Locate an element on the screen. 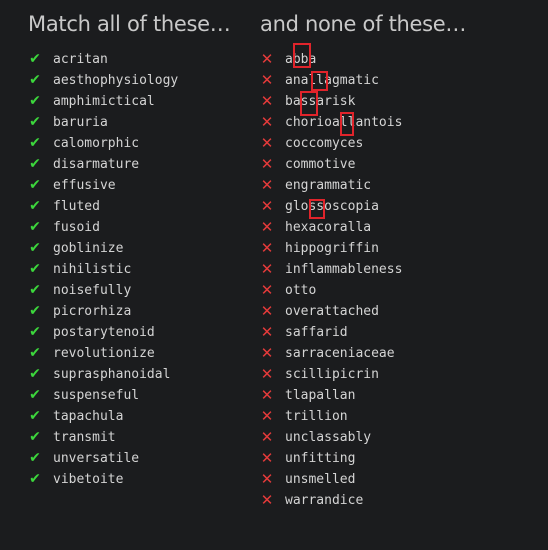 The height and width of the screenshot is (550, 548). word-text: warrandice is located at coordinates (324, 500).